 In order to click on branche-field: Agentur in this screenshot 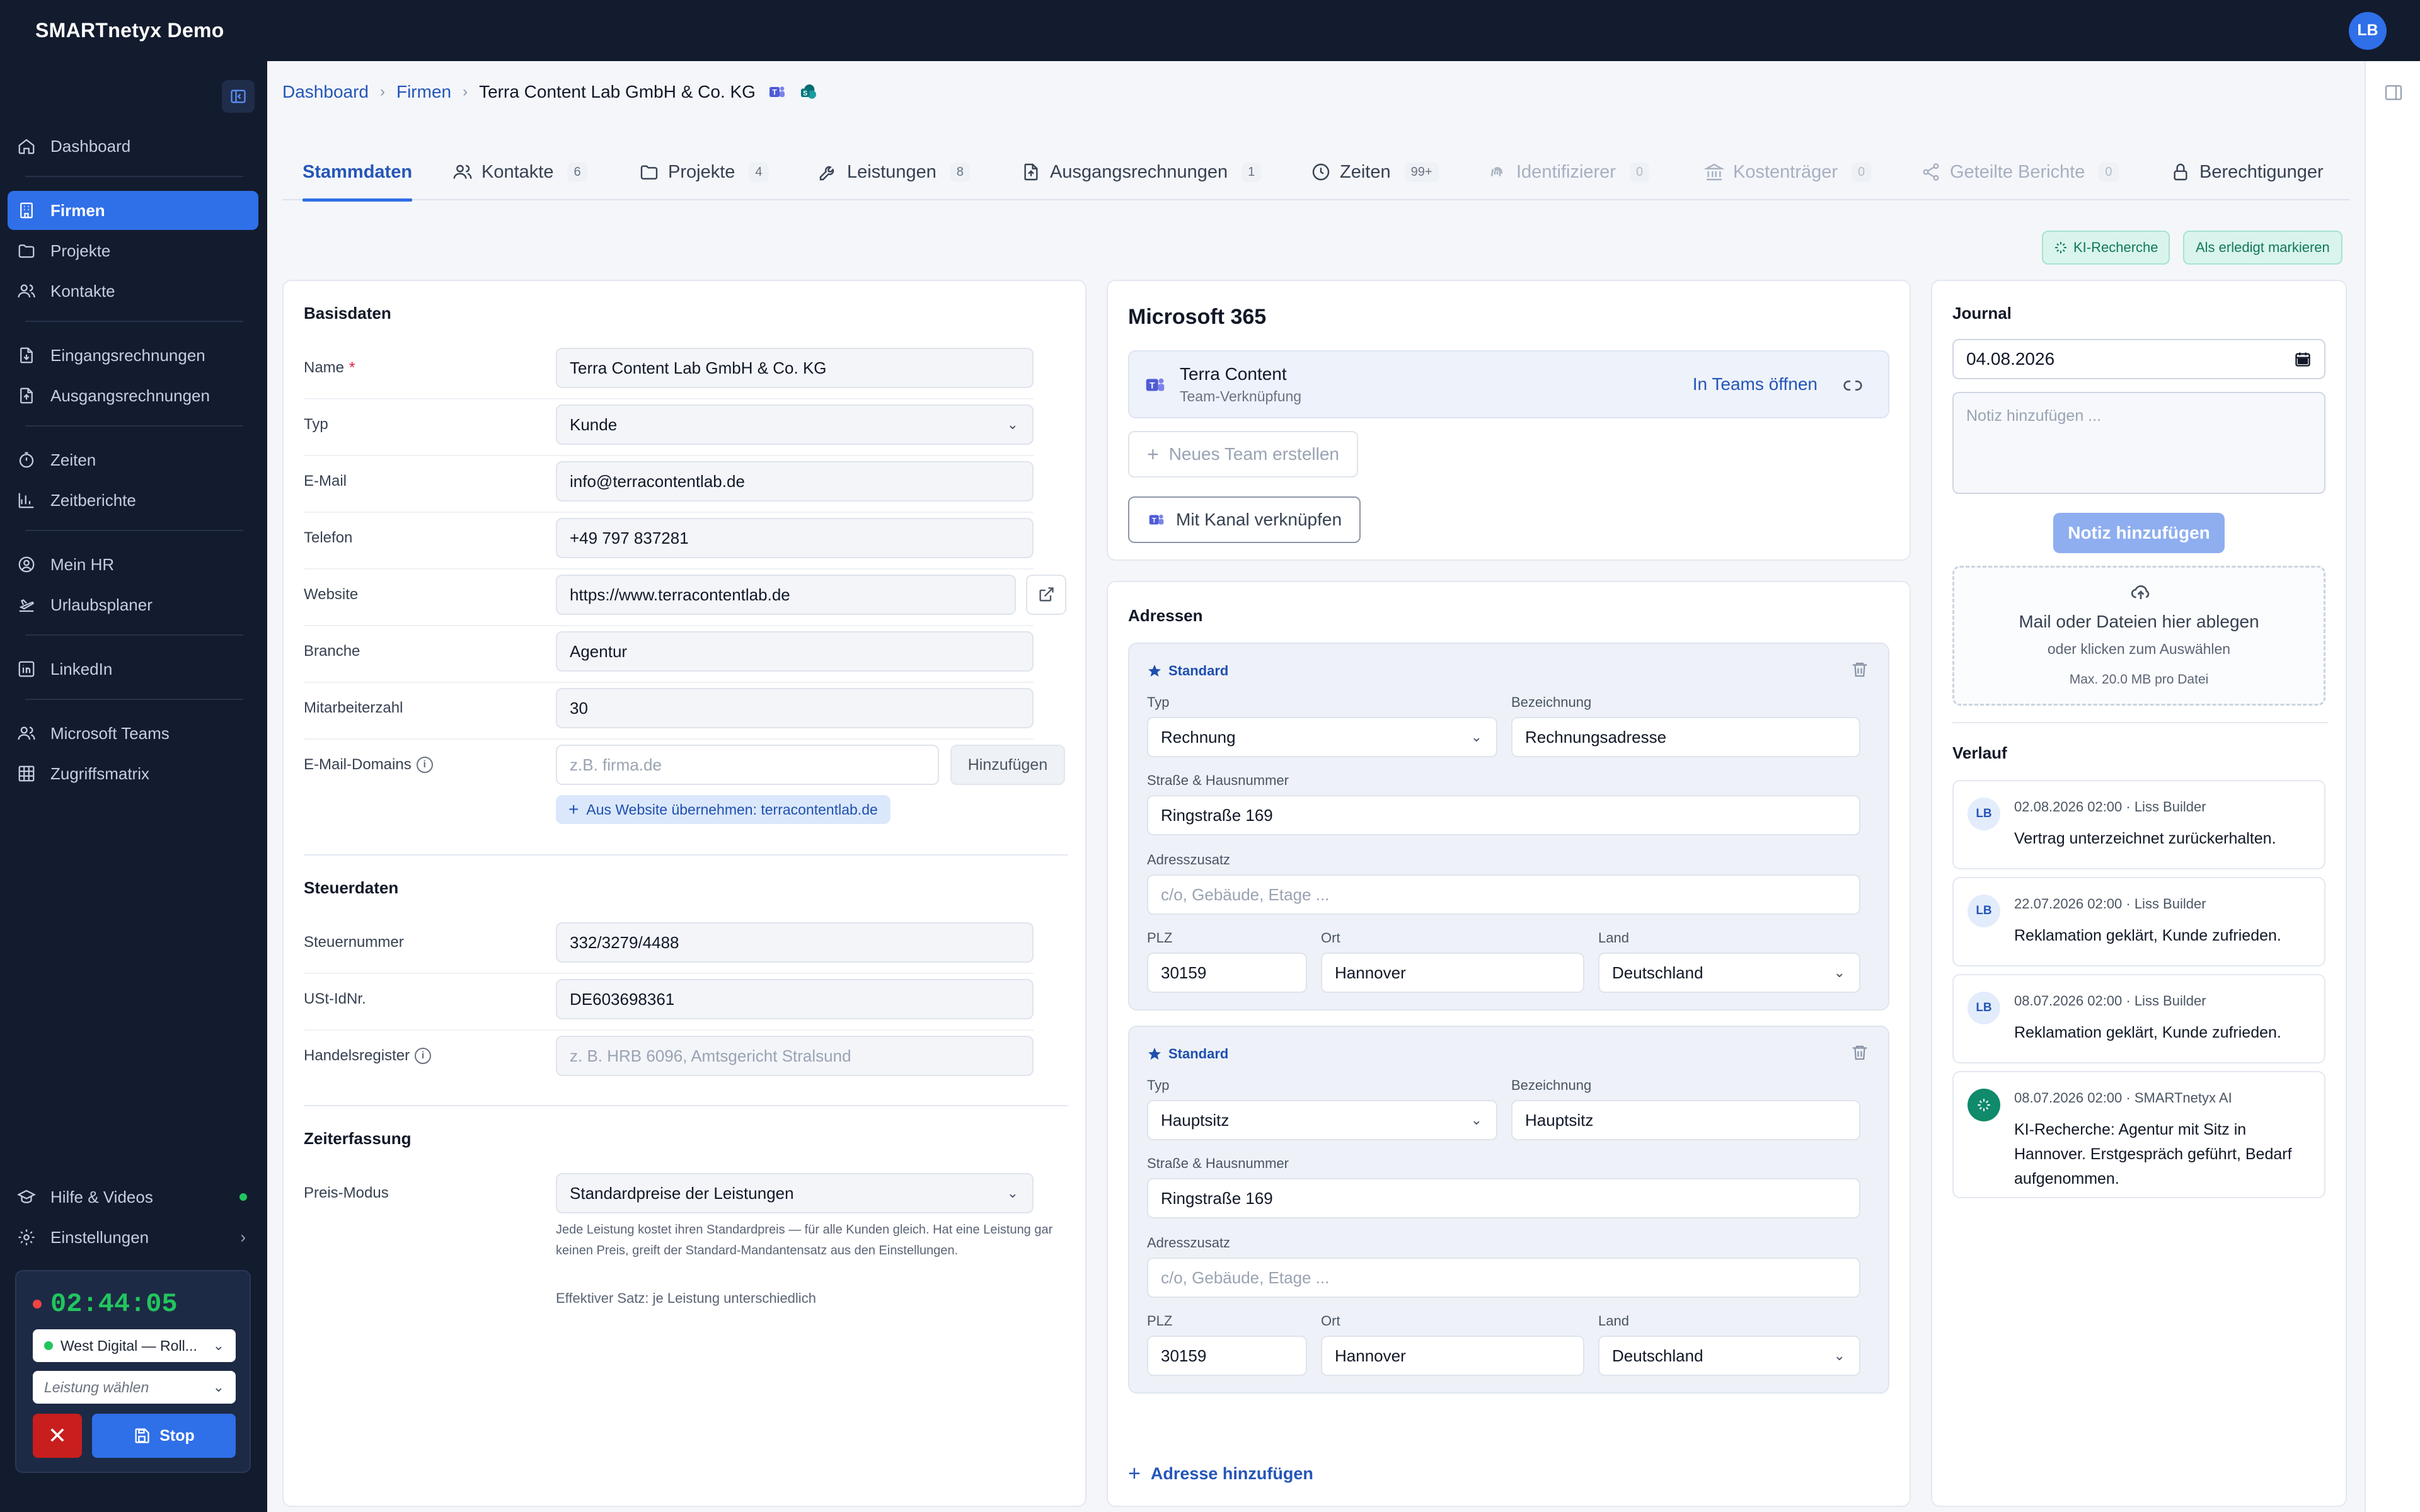, I will do `click(795, 651)`.